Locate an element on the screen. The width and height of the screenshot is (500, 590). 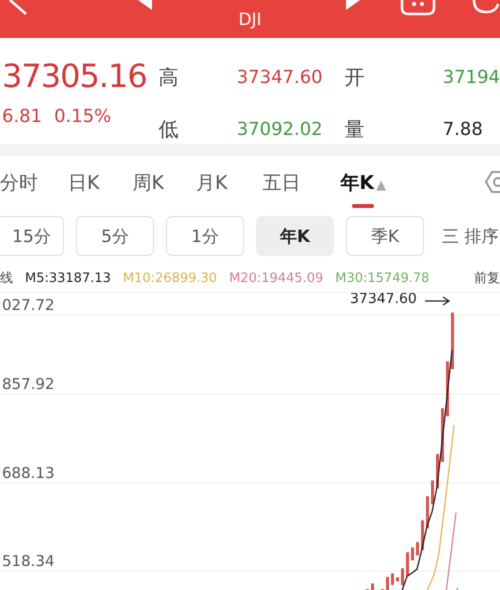
axis-label: 518.34 is located at coordinates (28, 561).